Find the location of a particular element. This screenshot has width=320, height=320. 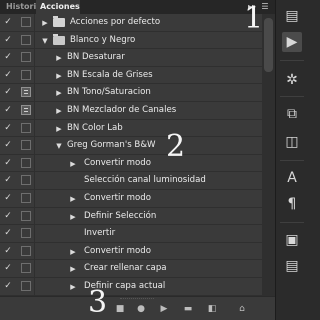

action-step-row: ✓ ▶ Crear rellenar capa is located at coordinates (131, 269).